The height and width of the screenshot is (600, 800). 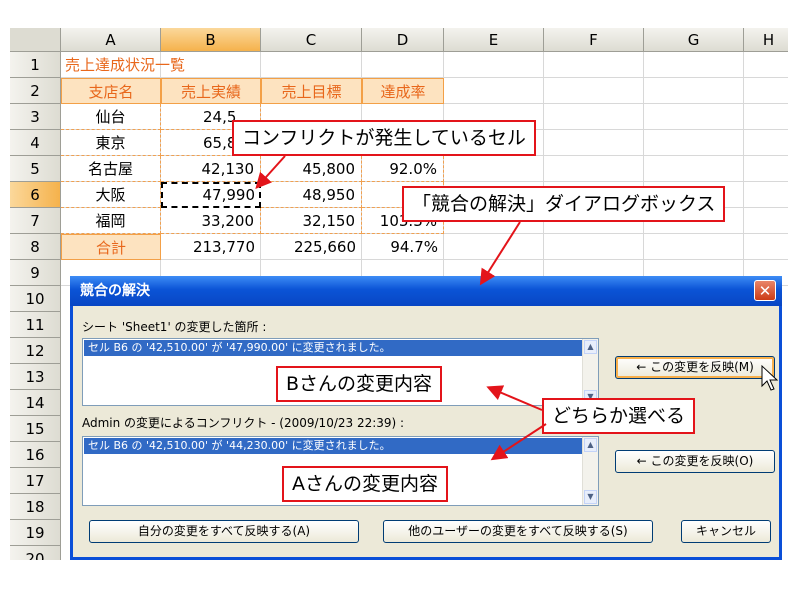 I want to click on sheet-title-cell: 売上達成状況一覧, so click(x=165, y=65).